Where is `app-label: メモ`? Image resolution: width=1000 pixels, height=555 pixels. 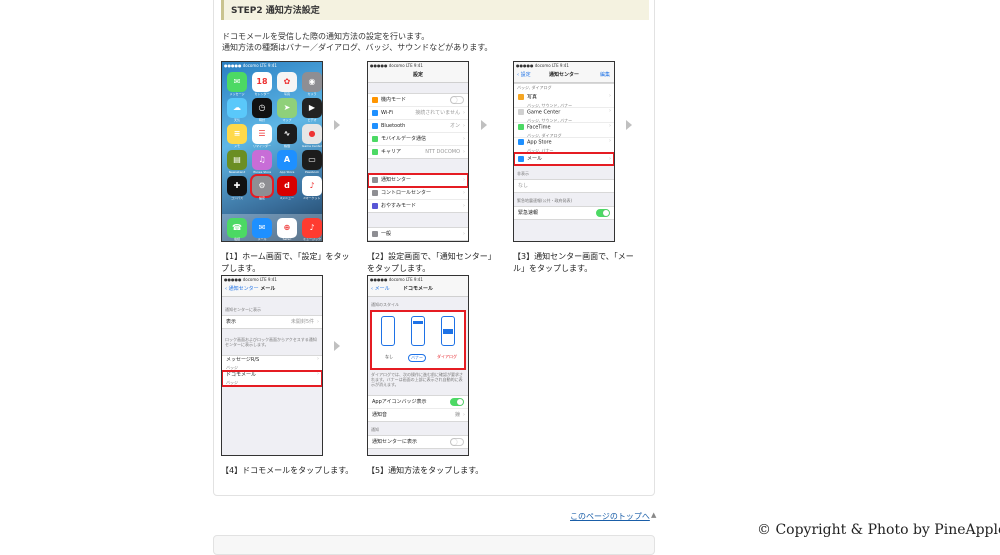 app-label: メモ is located at coordinates (236, 146).